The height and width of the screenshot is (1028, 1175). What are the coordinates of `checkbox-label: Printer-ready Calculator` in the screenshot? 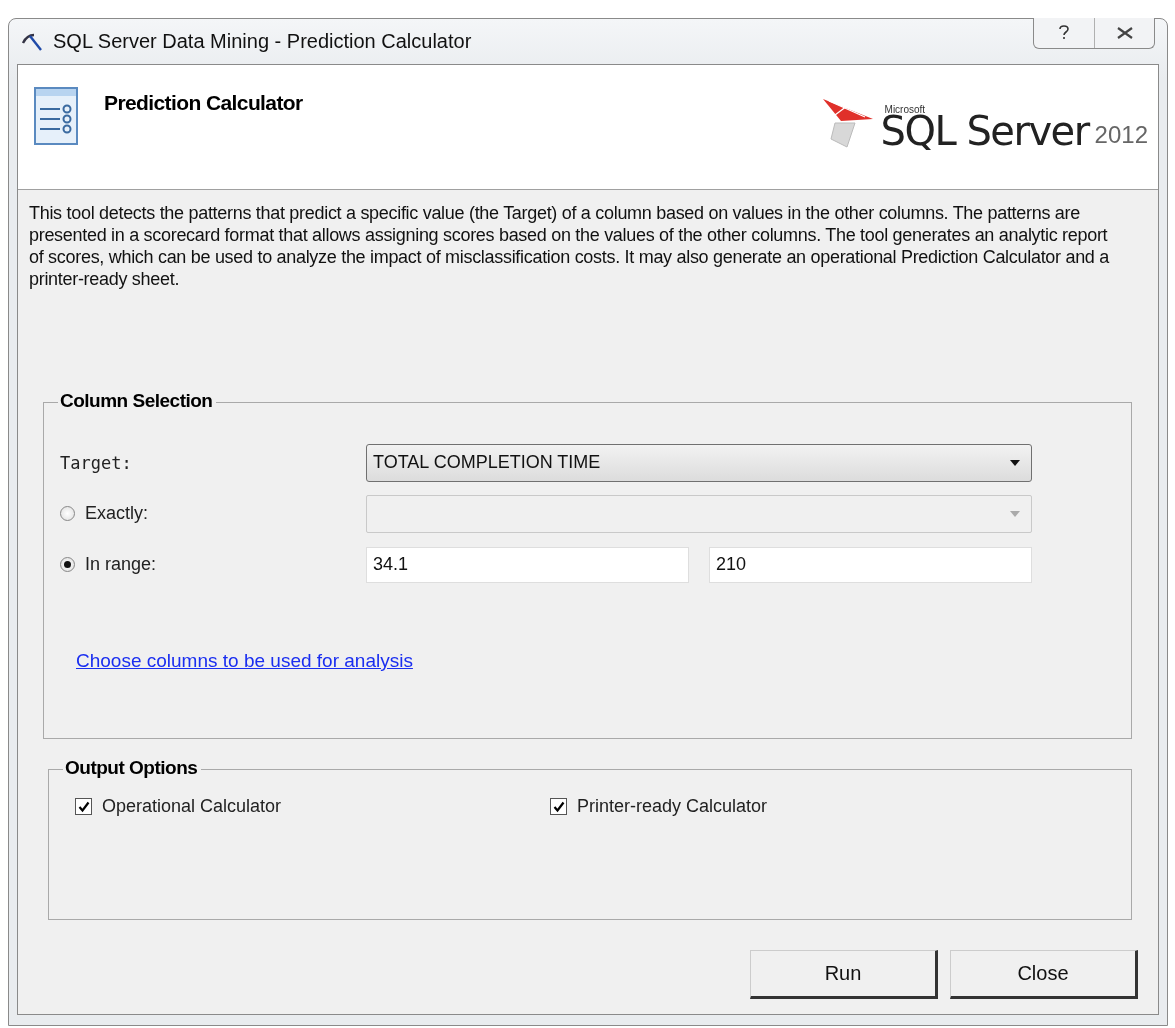 It's located at (672, 806).